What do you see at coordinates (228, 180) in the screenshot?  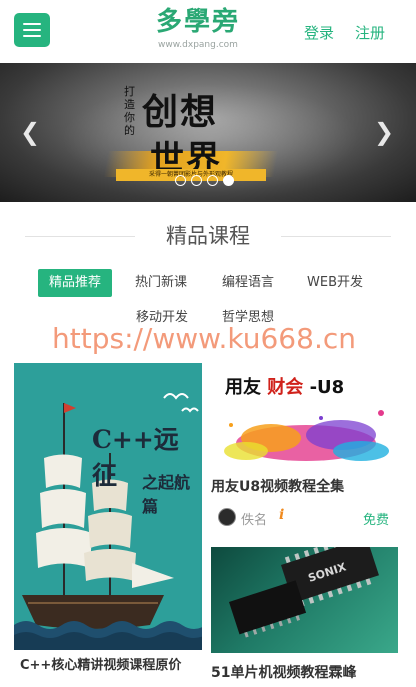 I see `carousel-dot-active` at bounding box center [228, 180].